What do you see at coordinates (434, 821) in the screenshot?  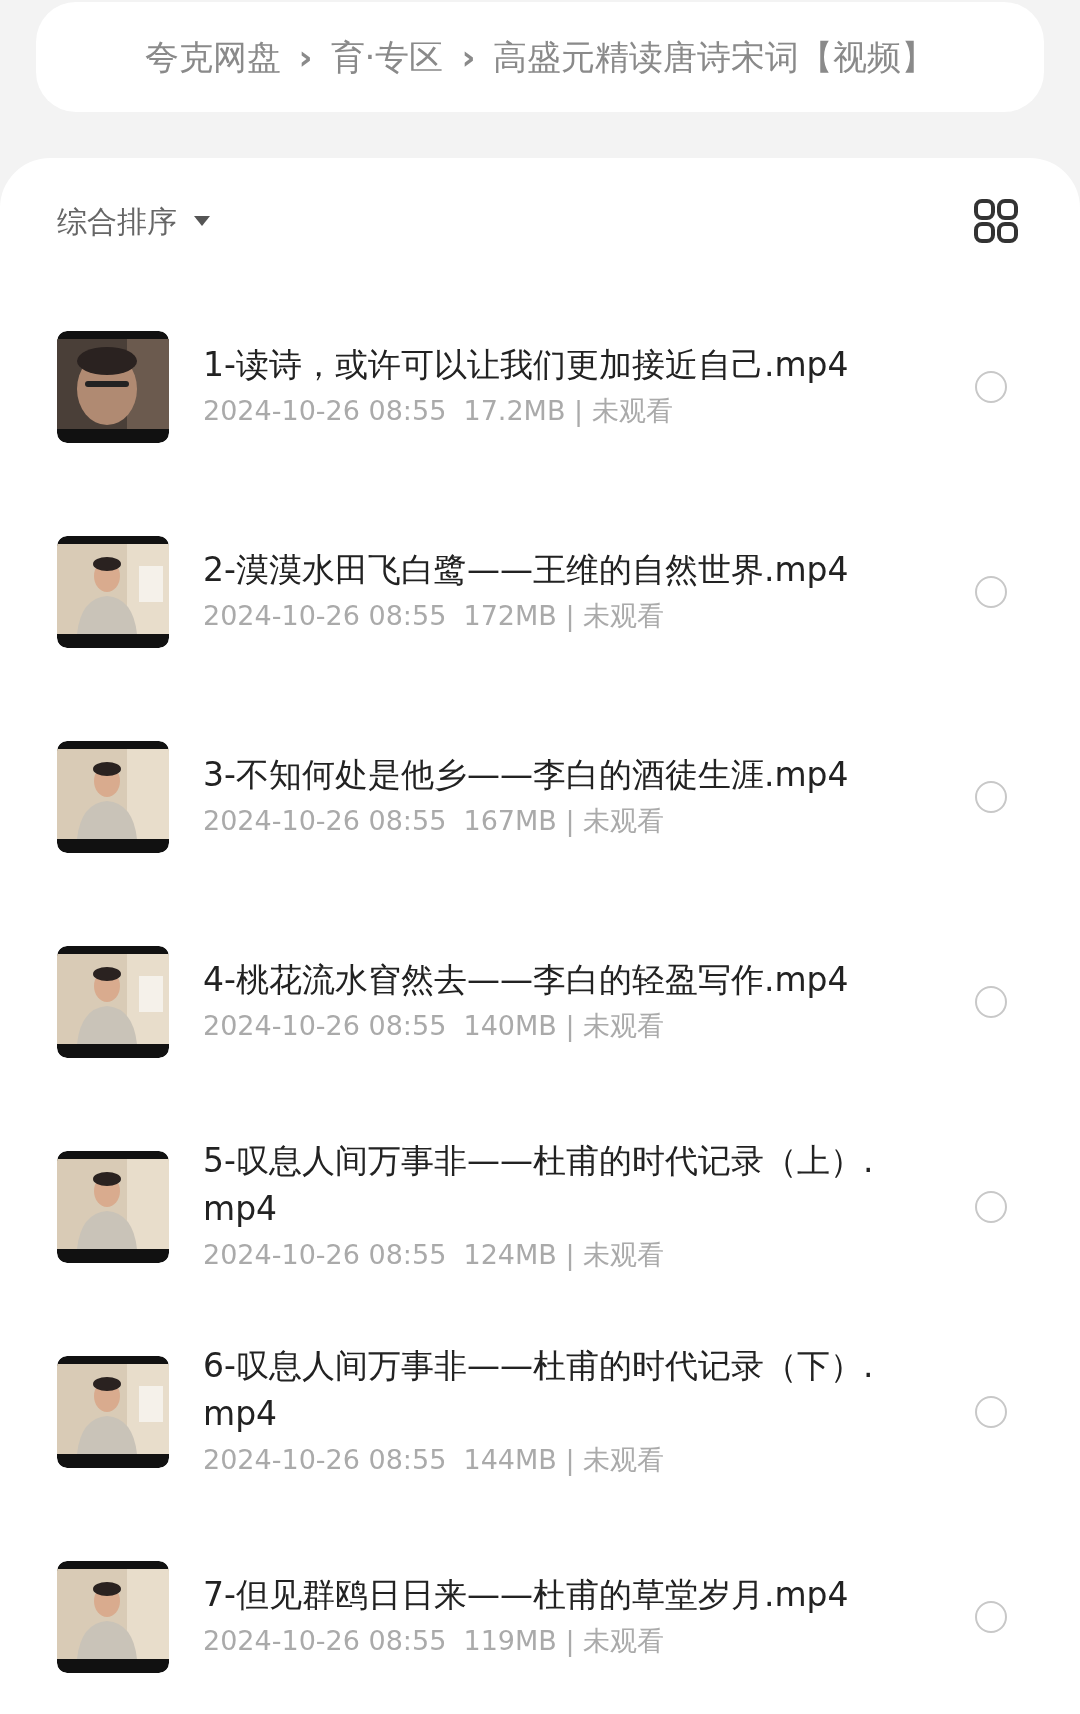 I see `file-meta: 2024-10-26 08:55 167MB | 未观看` at bounding box center [434, 821].